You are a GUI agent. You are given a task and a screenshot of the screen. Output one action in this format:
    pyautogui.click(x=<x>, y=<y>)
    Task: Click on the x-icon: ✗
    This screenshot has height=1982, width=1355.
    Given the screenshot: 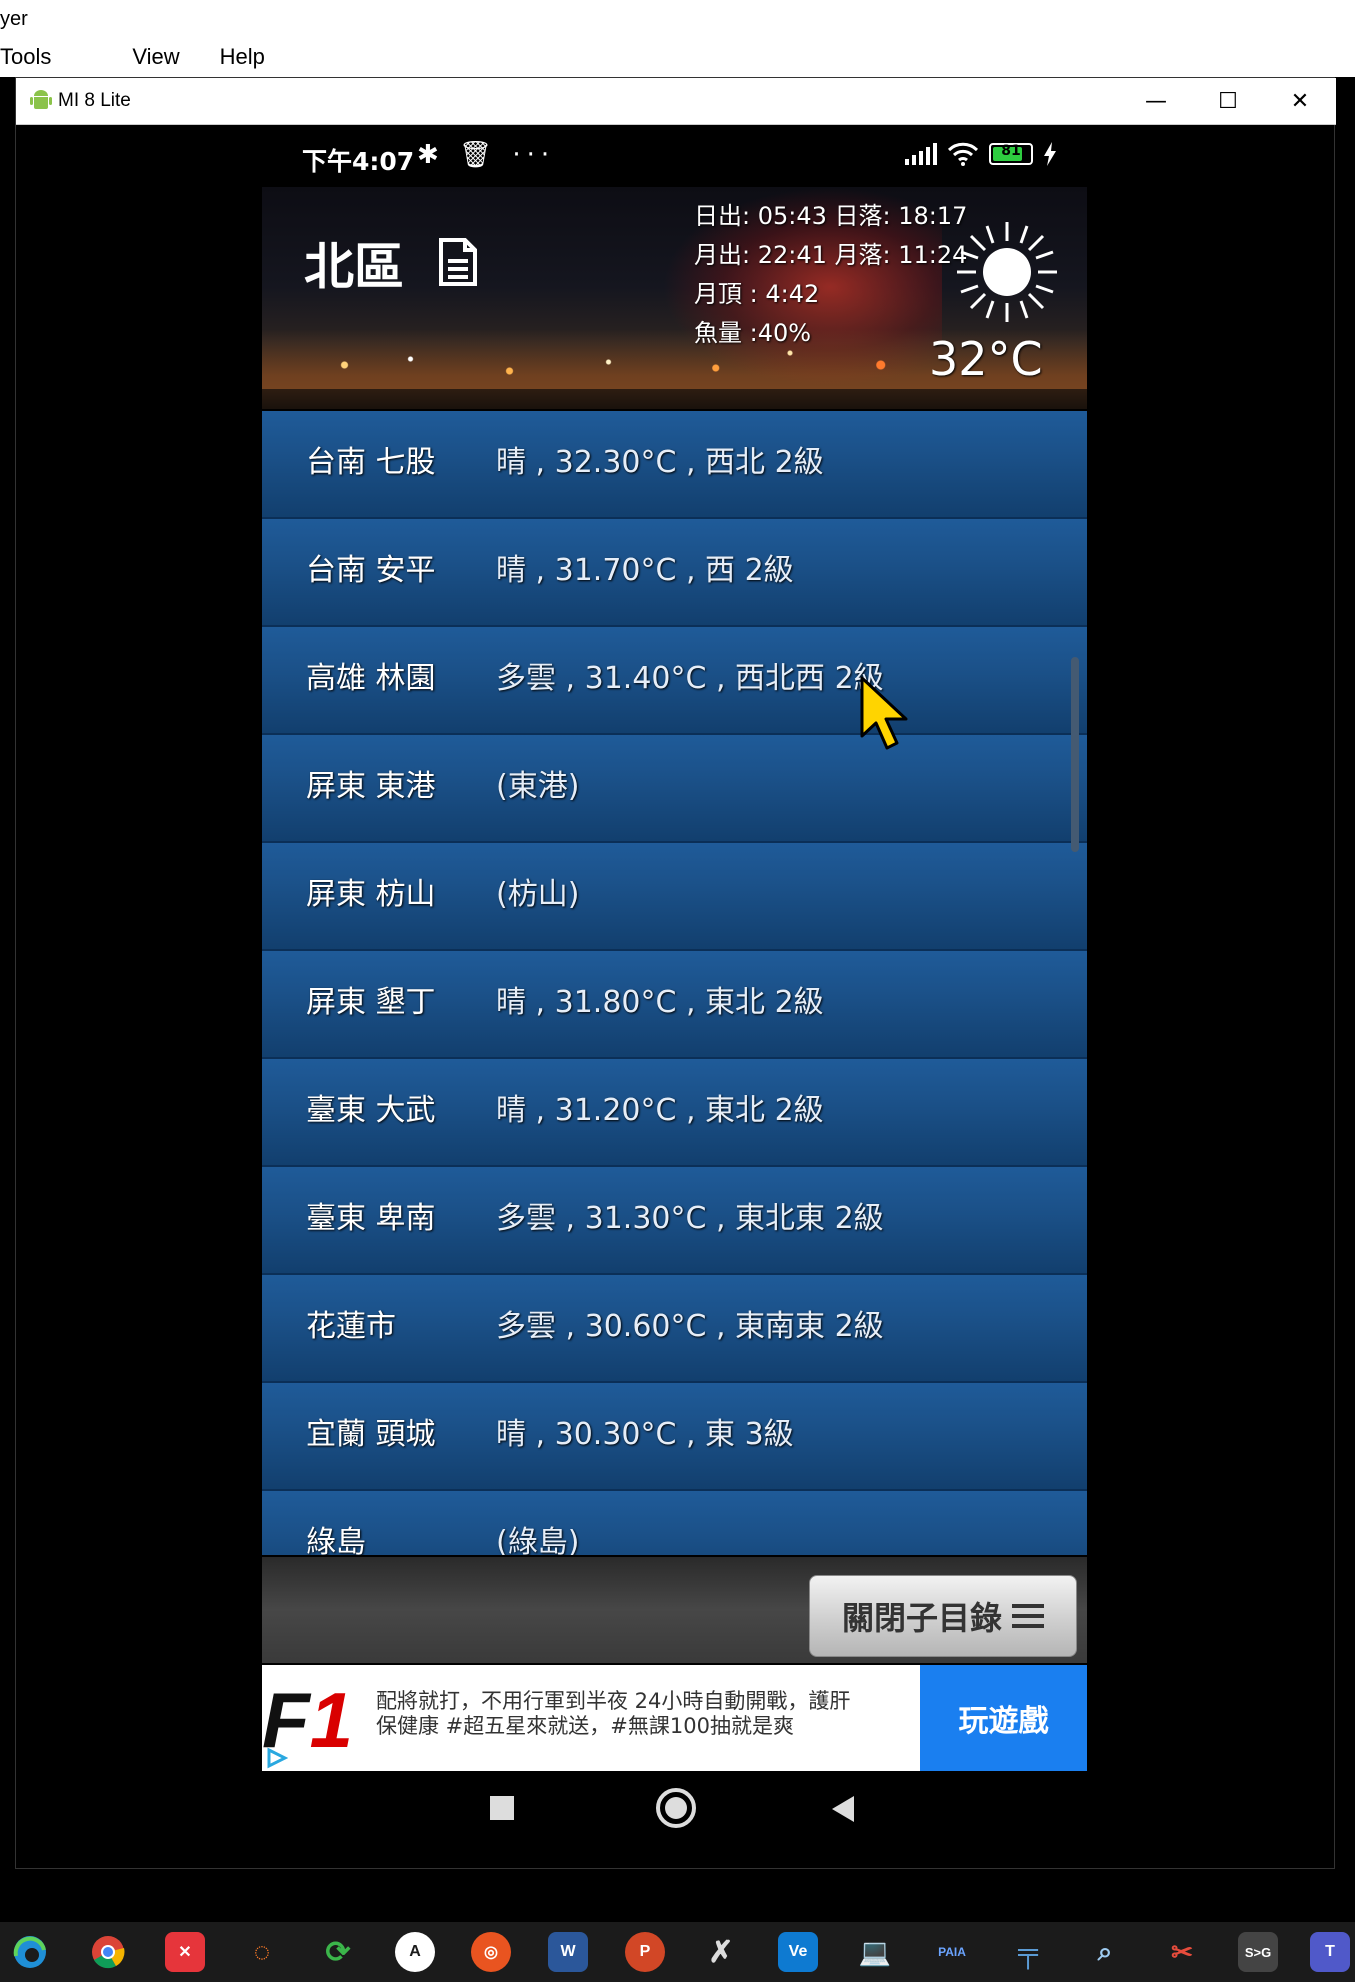 What is the action you would take?
    pyautogui.click(x=721, y=1952)
    